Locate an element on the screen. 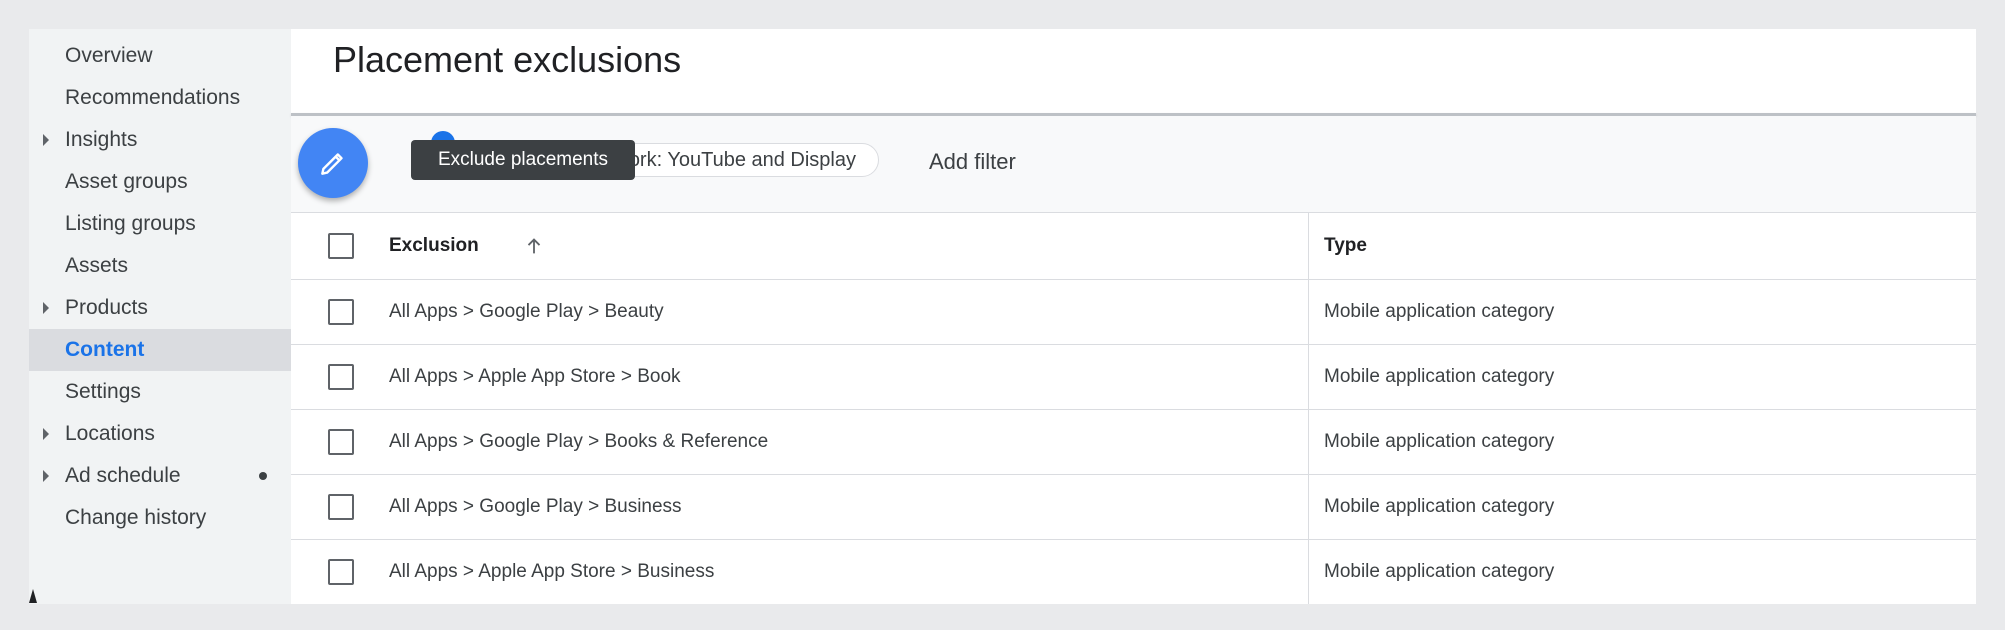 This screenshot has width=2005, height=630. sidebar-item-listing-groups: Listing groups is located at coordinates (160, 224).